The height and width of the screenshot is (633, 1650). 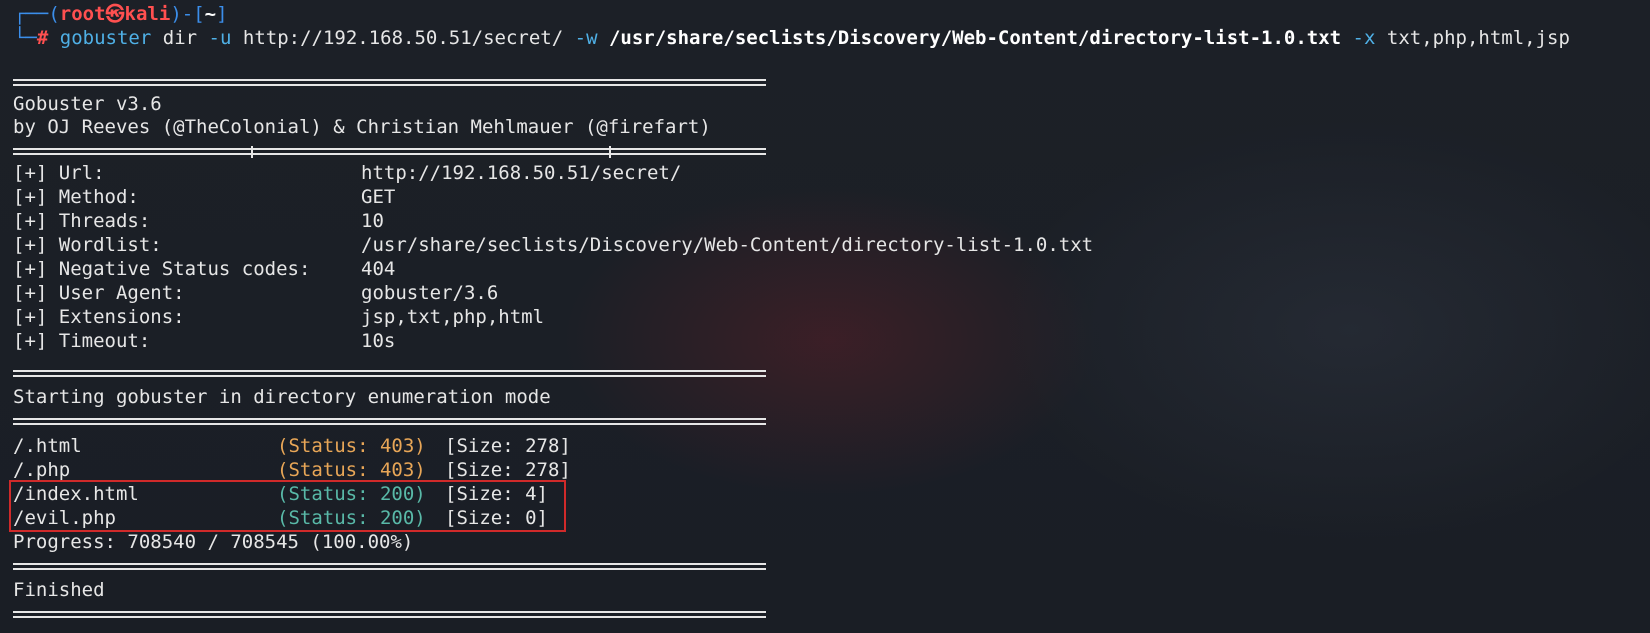 What do you see at coordinates (378, 341) in the screenshot?
I see `config-value: 10s` at bounding box center [378, 341].